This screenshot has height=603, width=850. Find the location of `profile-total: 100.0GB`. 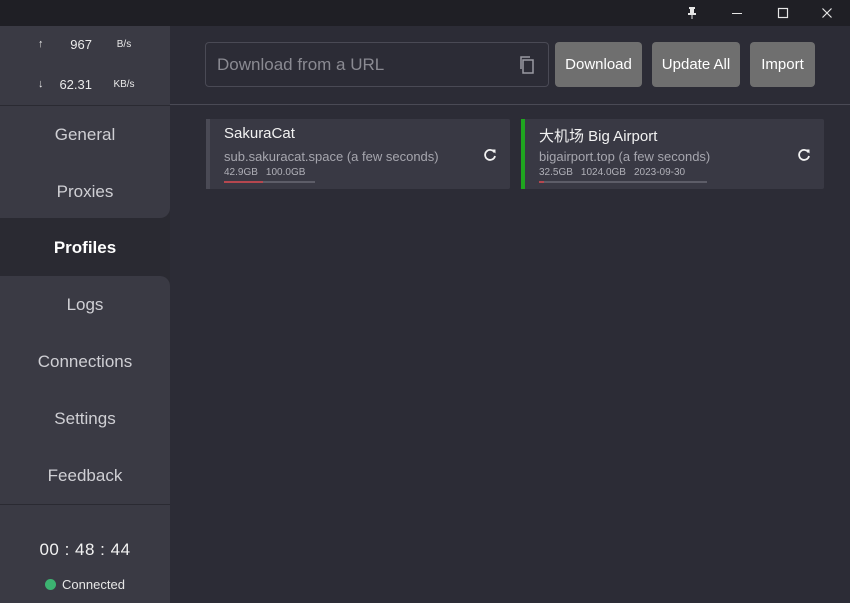

profile-total: 100.0GB is located at coordinates (285, 172).